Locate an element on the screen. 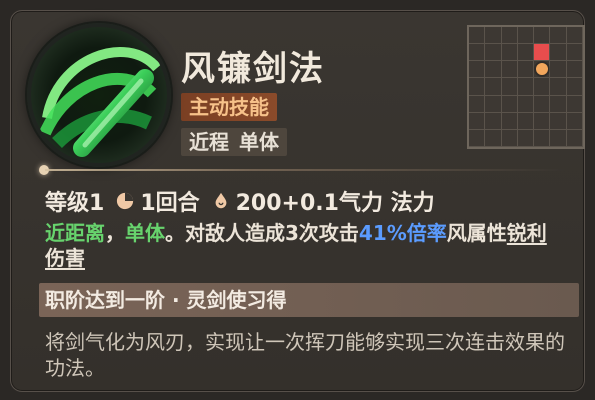 Image resolution: width=595 pixels, height=400 pixels. cooldown-stat: 1回合 is located at coordinates (158, 201).